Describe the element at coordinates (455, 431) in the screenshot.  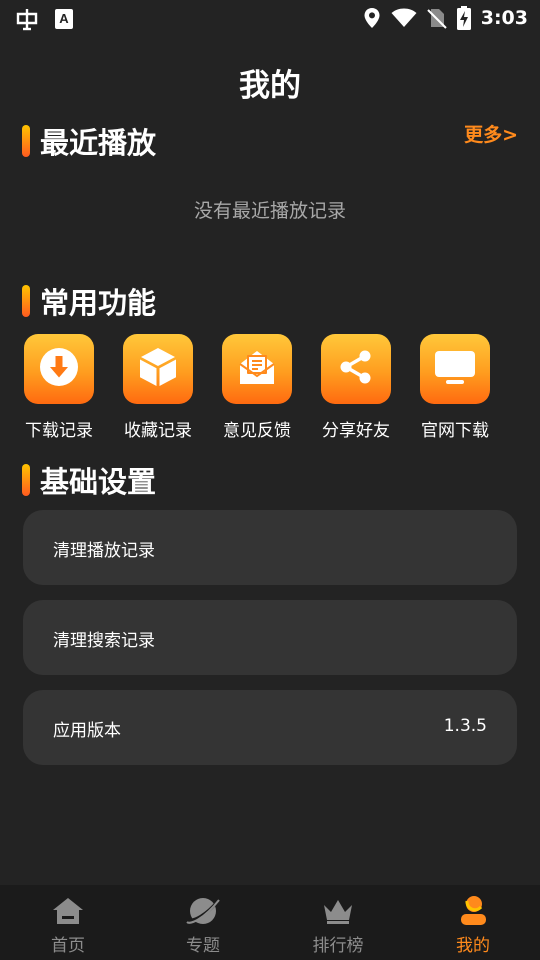
I see `function-label: 官网下载` at that location.